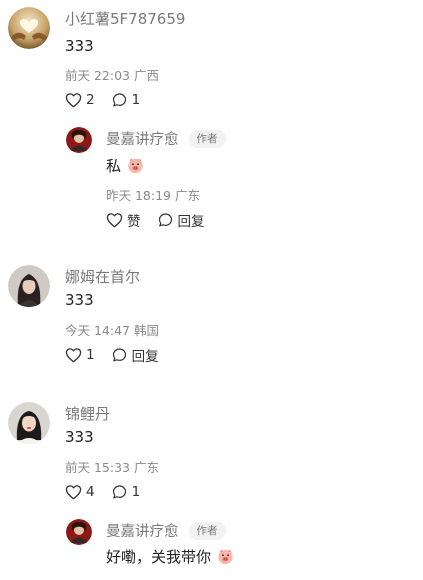 The image size is (423, 580). Describe the element at coordinates (97, 467) in the screenshot. I see `comment-time: 前天 15:33` at that location.